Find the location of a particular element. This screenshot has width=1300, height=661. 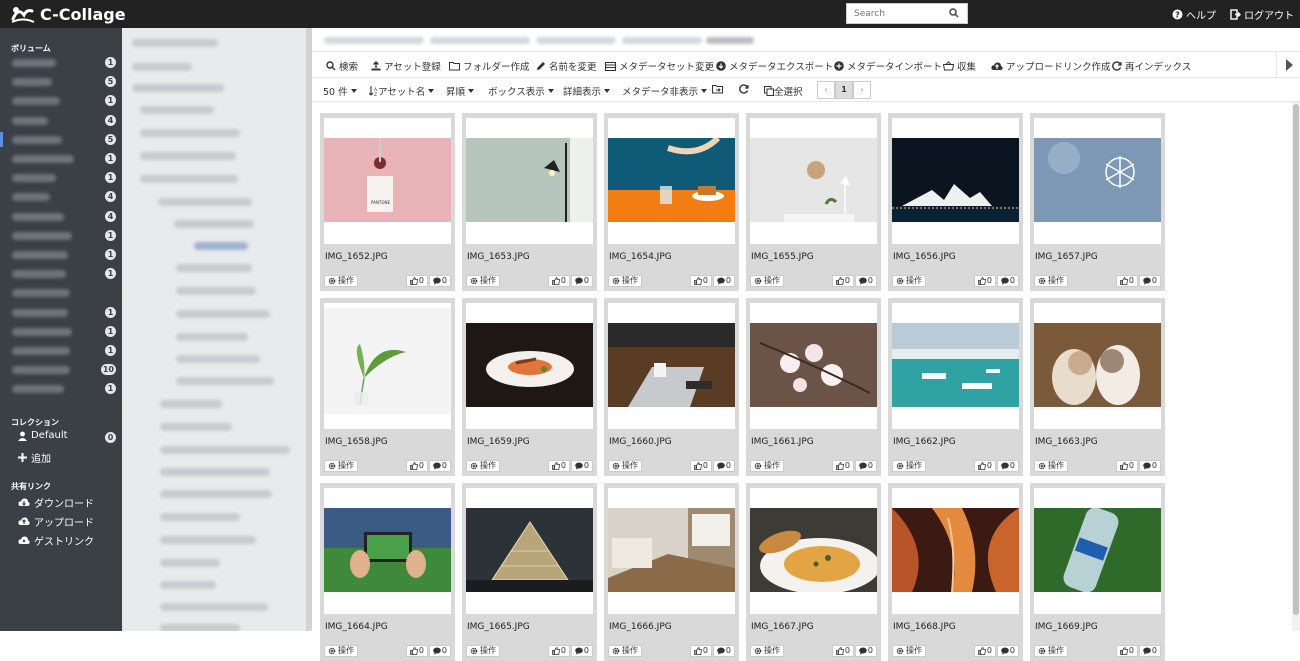

reindex-button: 再インデックス is located at coordinates (1151, 66).